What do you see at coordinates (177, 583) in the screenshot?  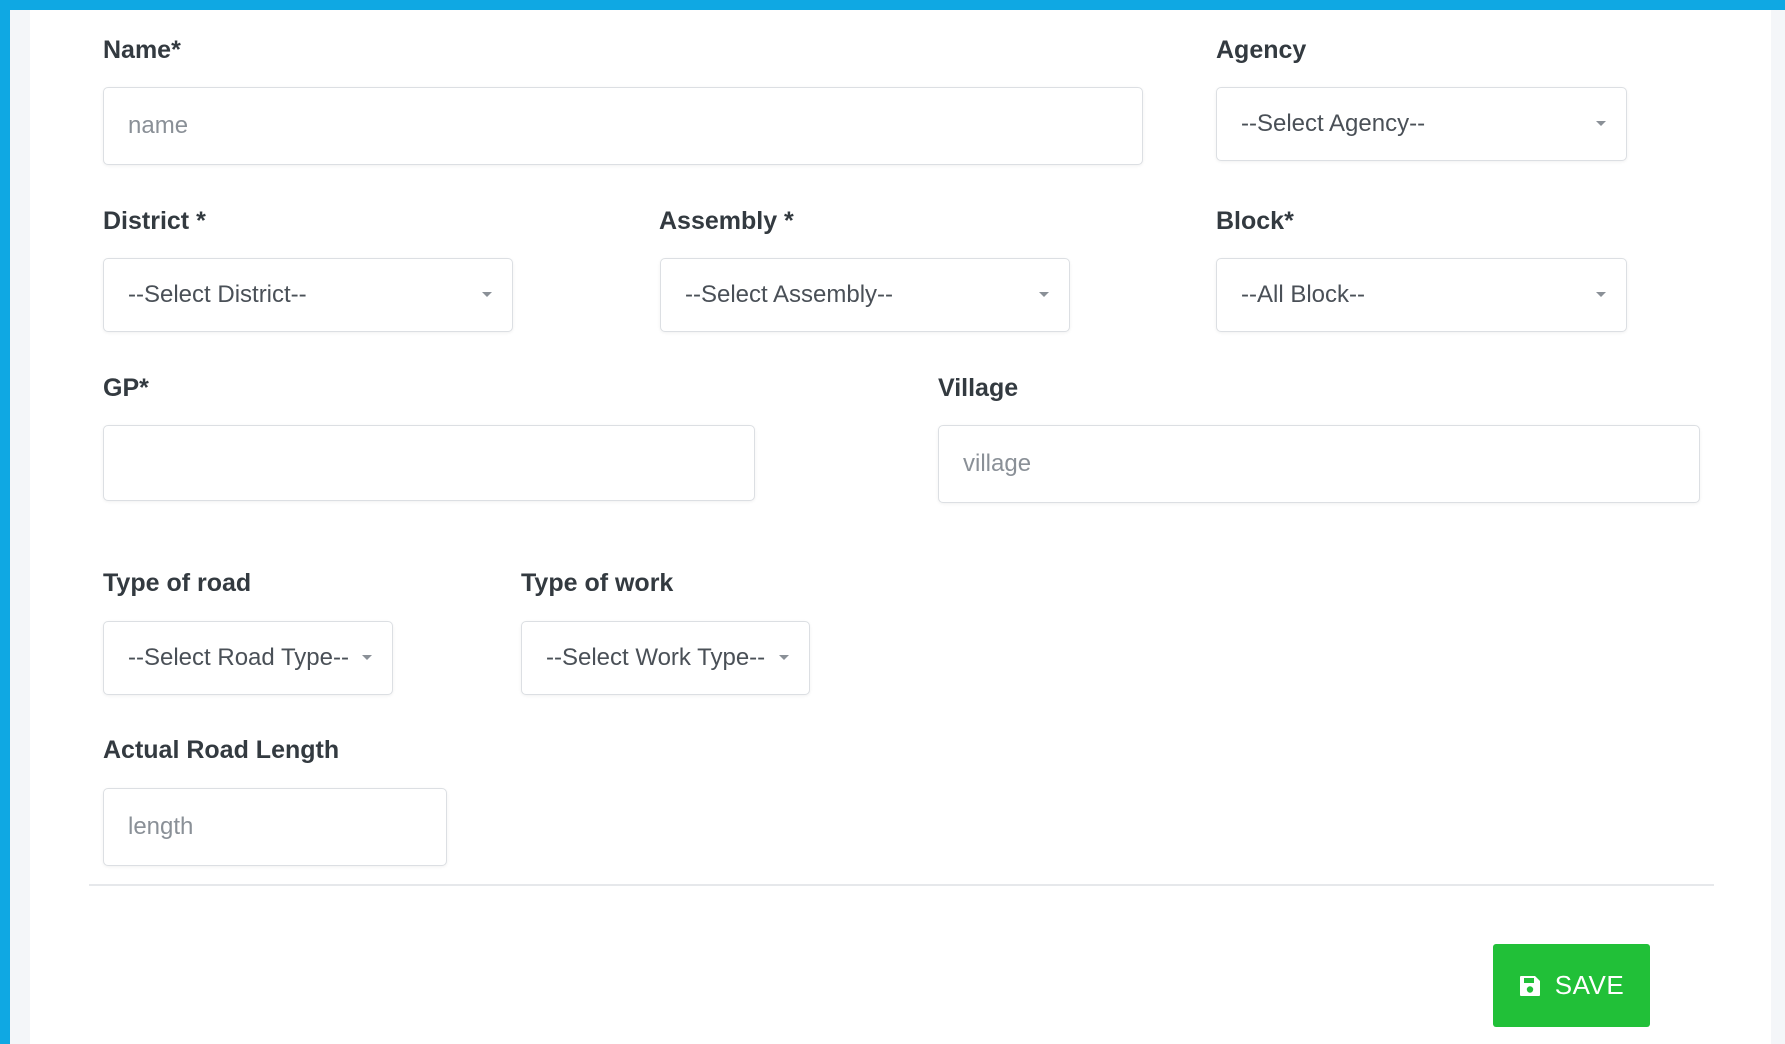 I see `road-type-label: Type of road` at bounding box center [177, 583].